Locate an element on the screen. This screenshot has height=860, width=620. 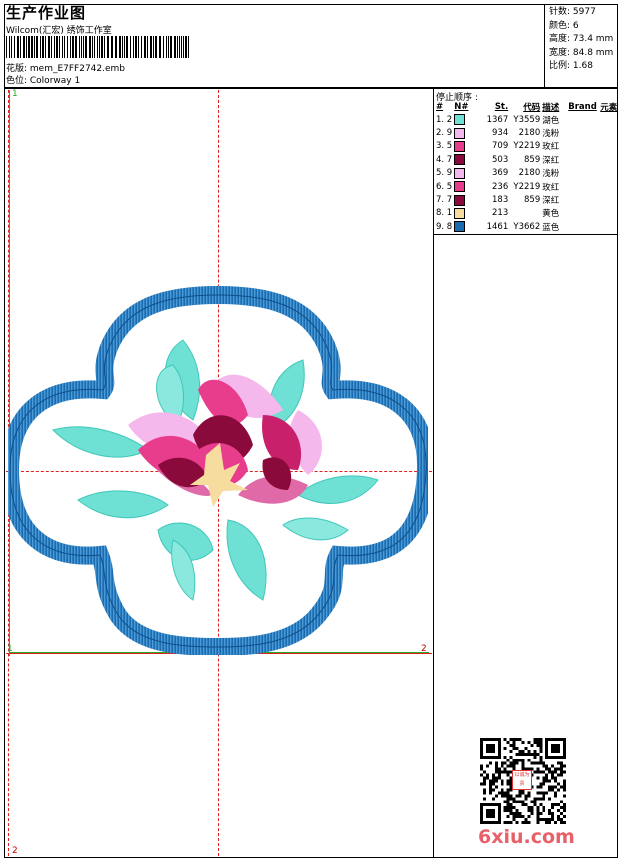
thread-code: Y3559 is located at coordinates (527, 119).